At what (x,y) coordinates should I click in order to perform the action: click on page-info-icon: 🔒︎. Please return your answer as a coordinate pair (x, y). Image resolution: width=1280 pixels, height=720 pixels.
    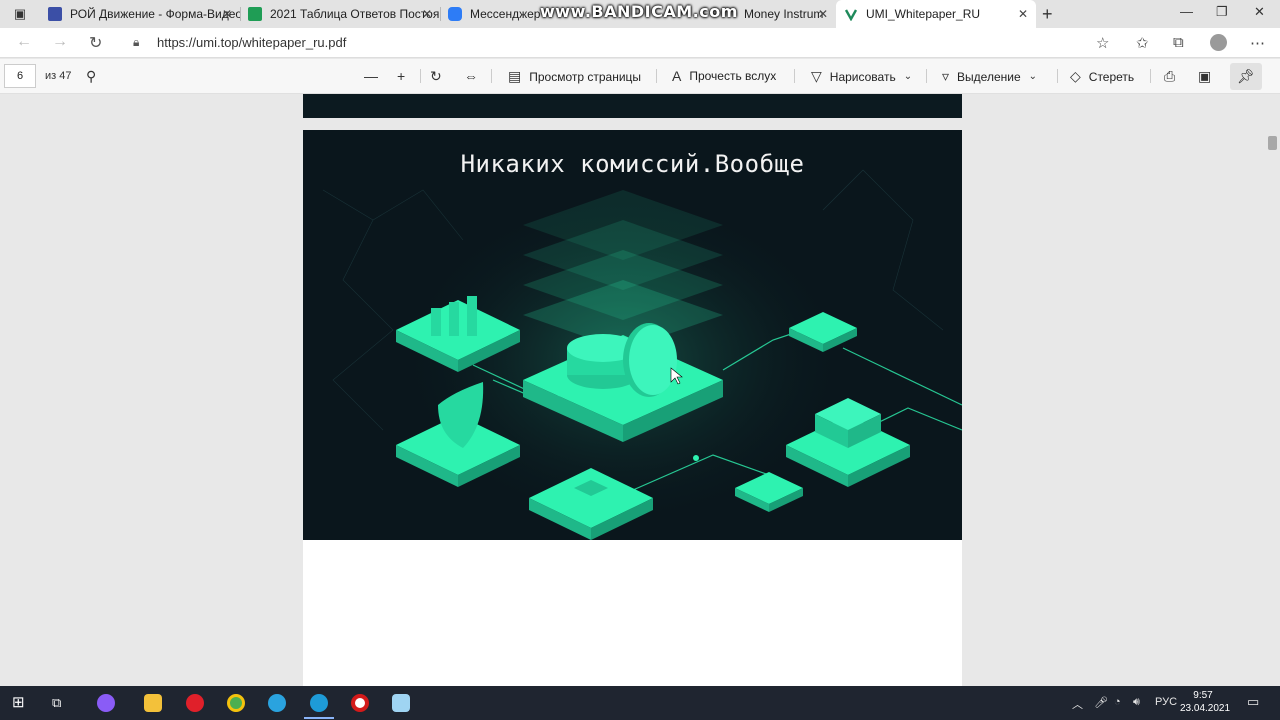
    Looking at the image, I should click on (136, 42).